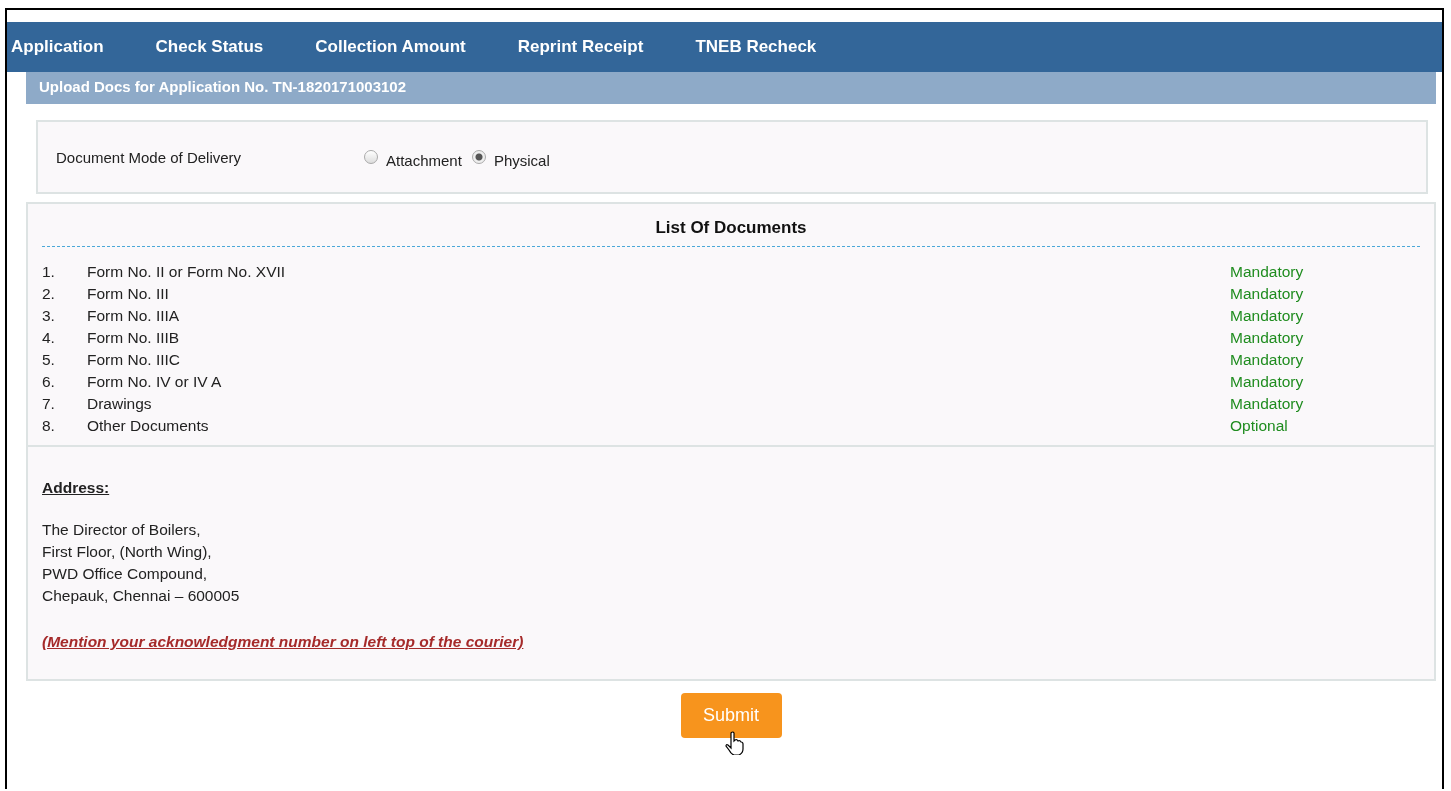 The width and height of the screenshot is (1451, 791). What do you see at coordinates (521, 160) in the screenshot?
I see `radio-label: Physical` at bounding box center [521, 160].